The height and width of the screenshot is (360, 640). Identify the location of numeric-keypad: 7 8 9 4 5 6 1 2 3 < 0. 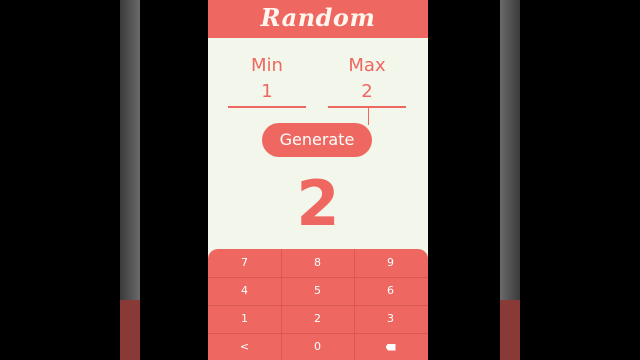
(318, 304).